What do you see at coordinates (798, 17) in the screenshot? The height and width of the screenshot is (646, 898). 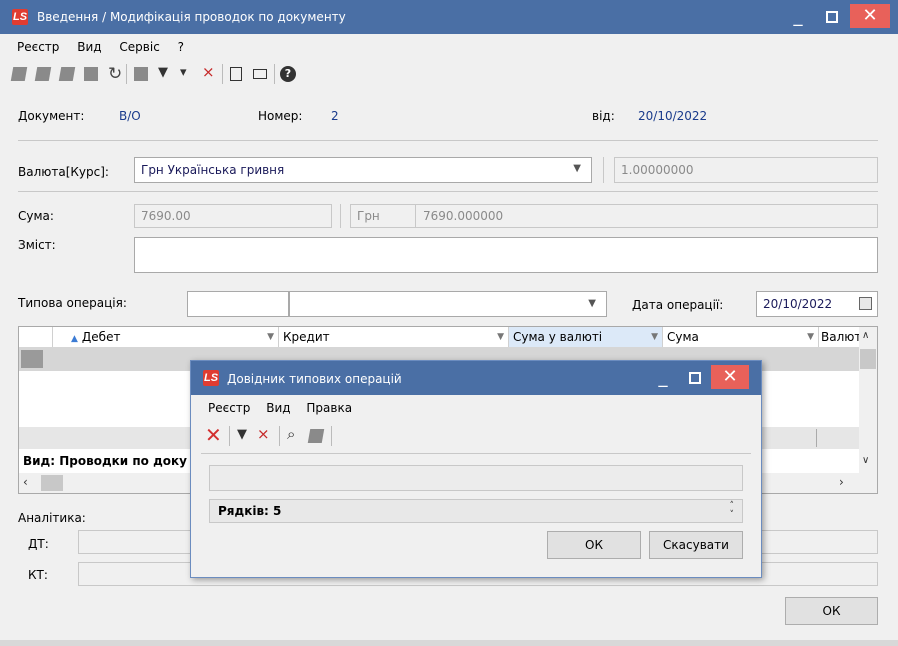 I see `minimize-button: _` at bounding box center [798, 17].